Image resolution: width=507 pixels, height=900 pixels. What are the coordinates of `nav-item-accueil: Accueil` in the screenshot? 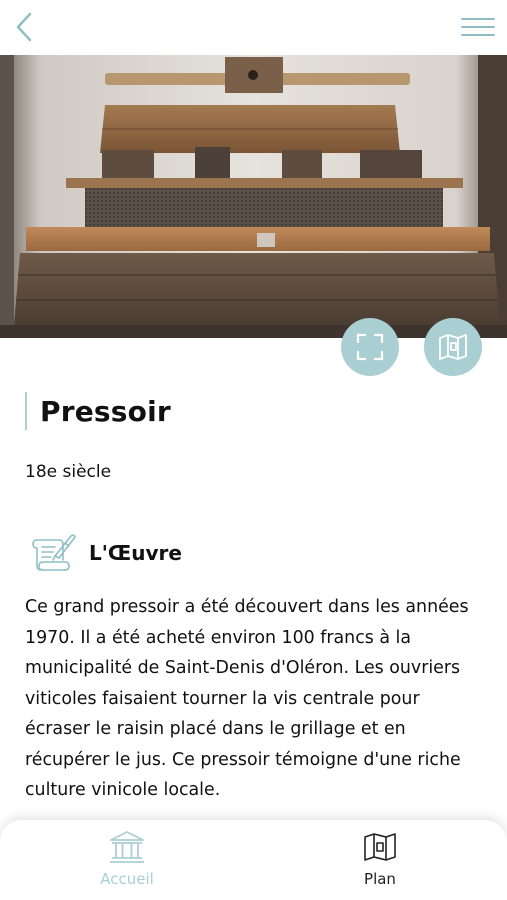 It's located at (127, 861).